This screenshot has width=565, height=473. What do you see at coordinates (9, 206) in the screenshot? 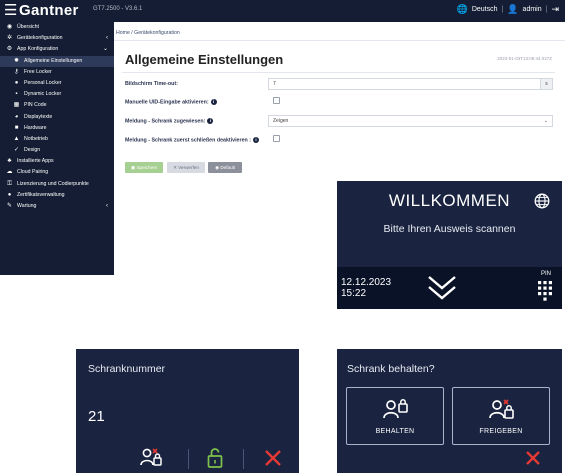
I see `wrench-icon: ✎` at bounding box center [9, 206].